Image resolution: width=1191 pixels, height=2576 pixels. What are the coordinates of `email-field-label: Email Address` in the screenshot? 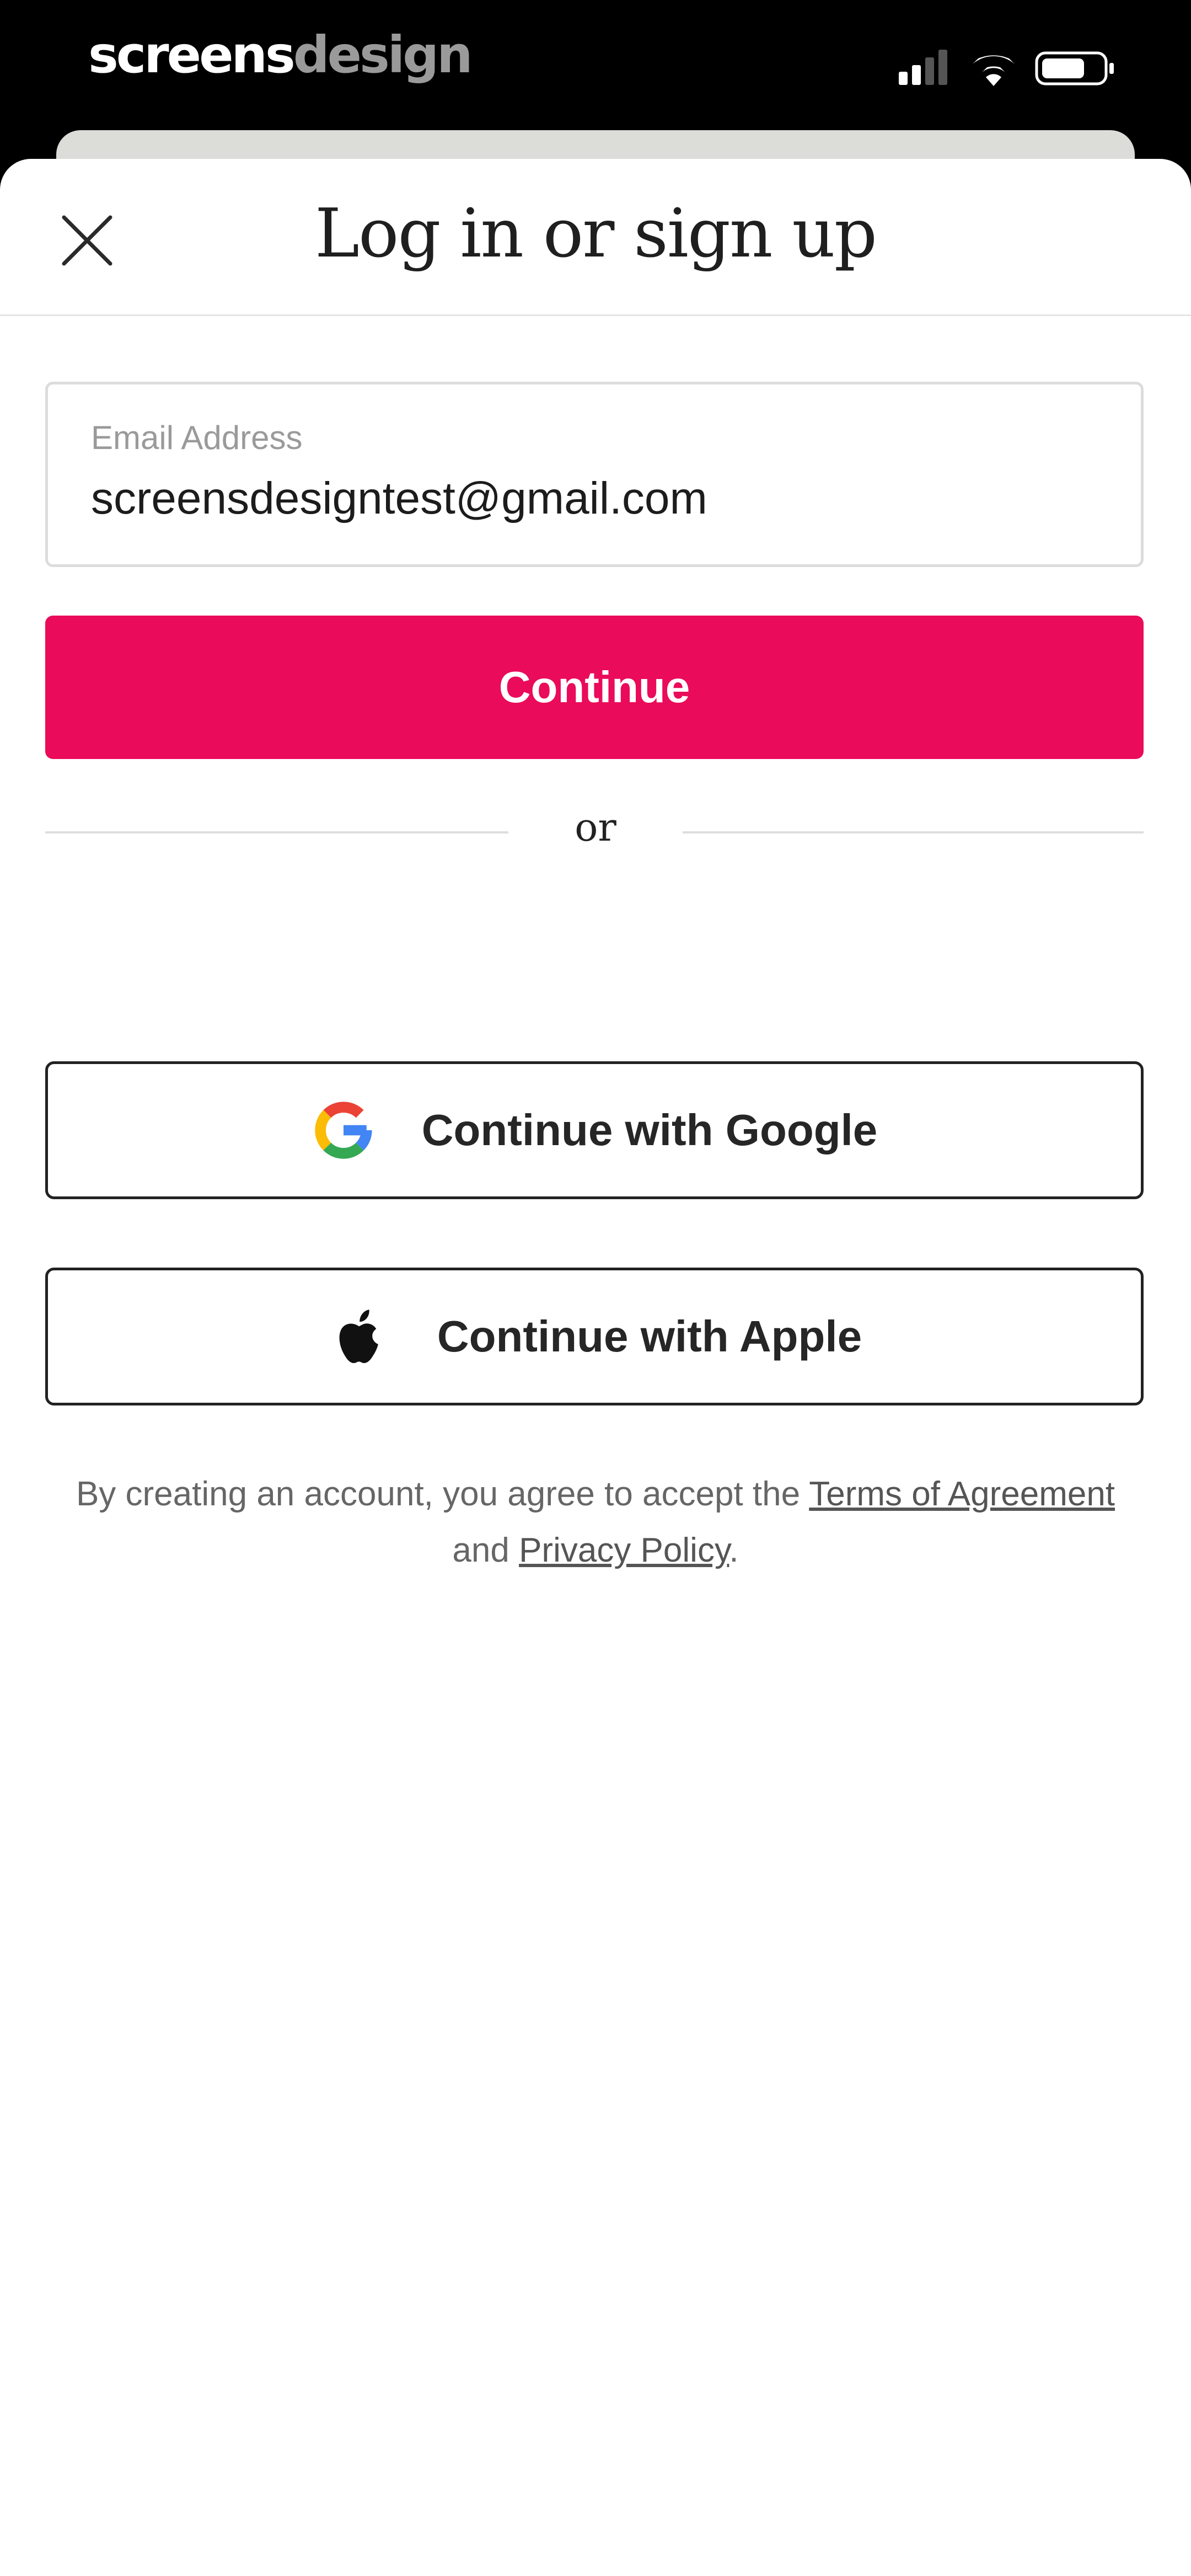 It's located at (197, 437).